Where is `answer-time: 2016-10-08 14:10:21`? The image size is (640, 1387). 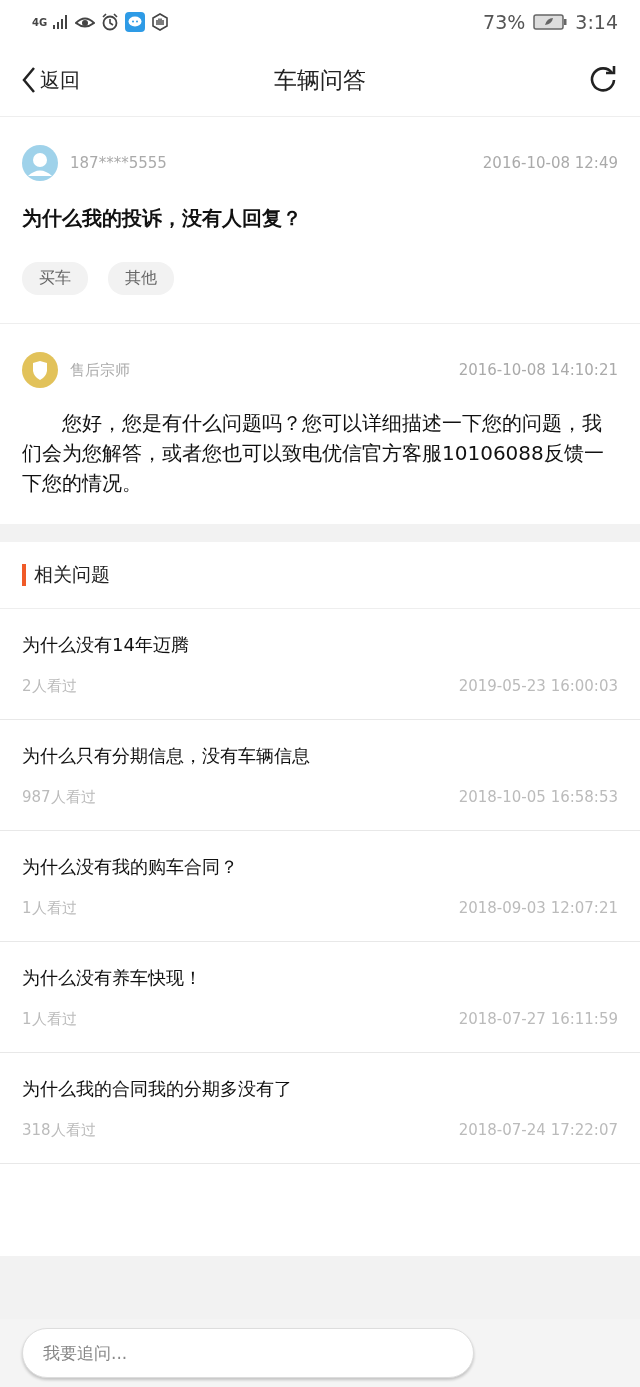 answer-time: 2016-10-08 14:10:21 is located at coordinates (538, 370).